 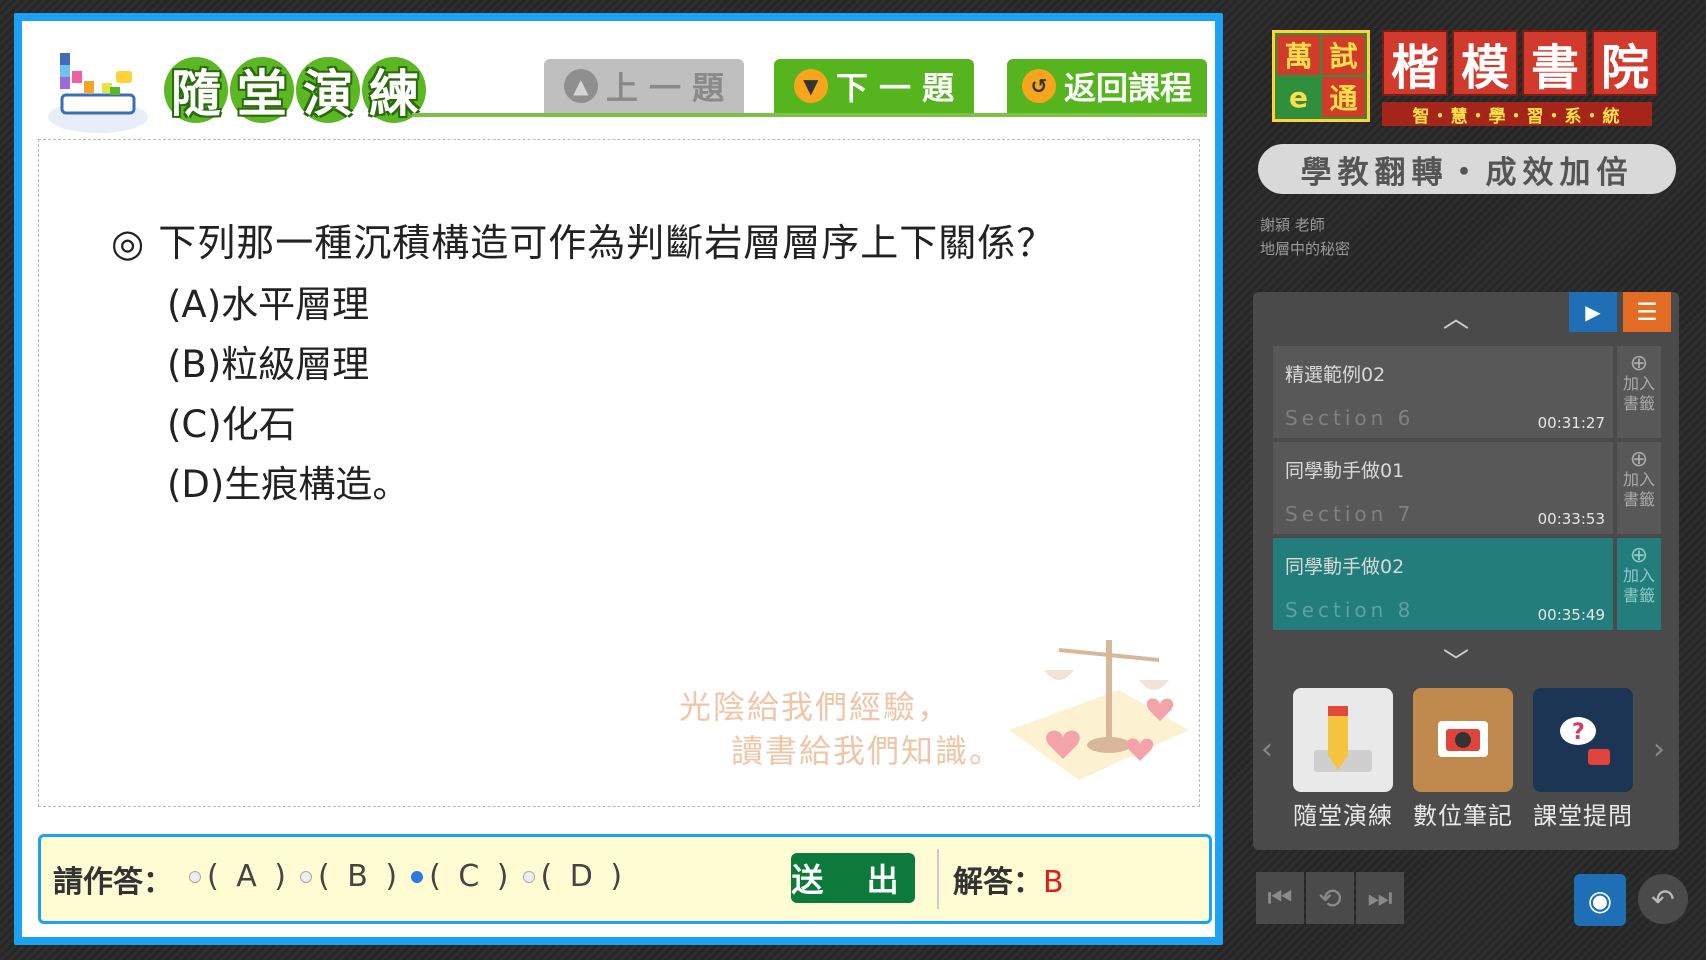 I want to click on arrow-down-icon: ▼, so click(x=810, y=86).